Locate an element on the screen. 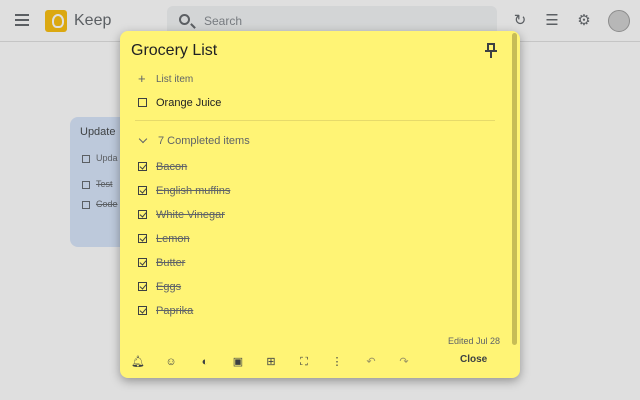 This screenshot has height=400, width=640. image-icon: ▣ is located at coordinates (238, 362).